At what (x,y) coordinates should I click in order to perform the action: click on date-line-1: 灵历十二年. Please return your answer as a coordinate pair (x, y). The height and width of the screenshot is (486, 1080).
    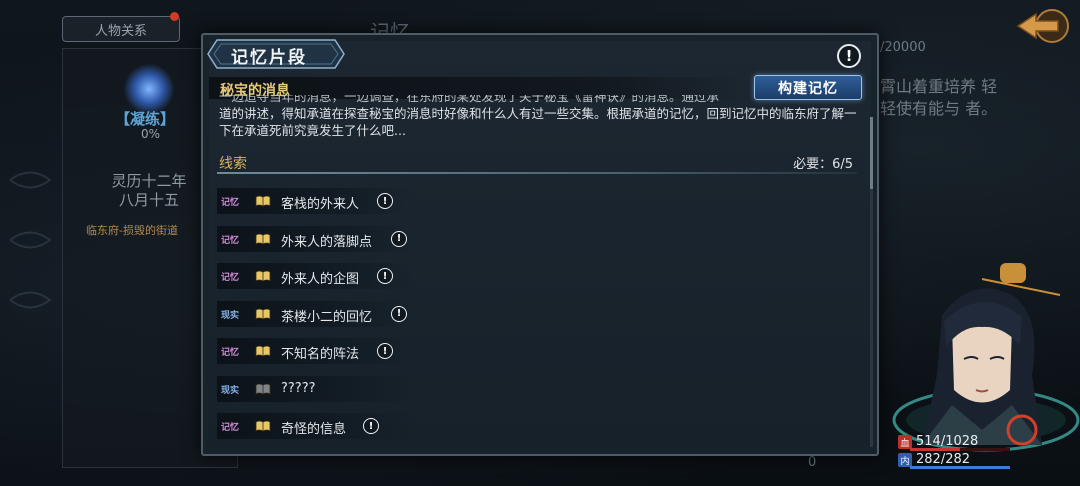
    Looking at the image, I should click on (149, 181).